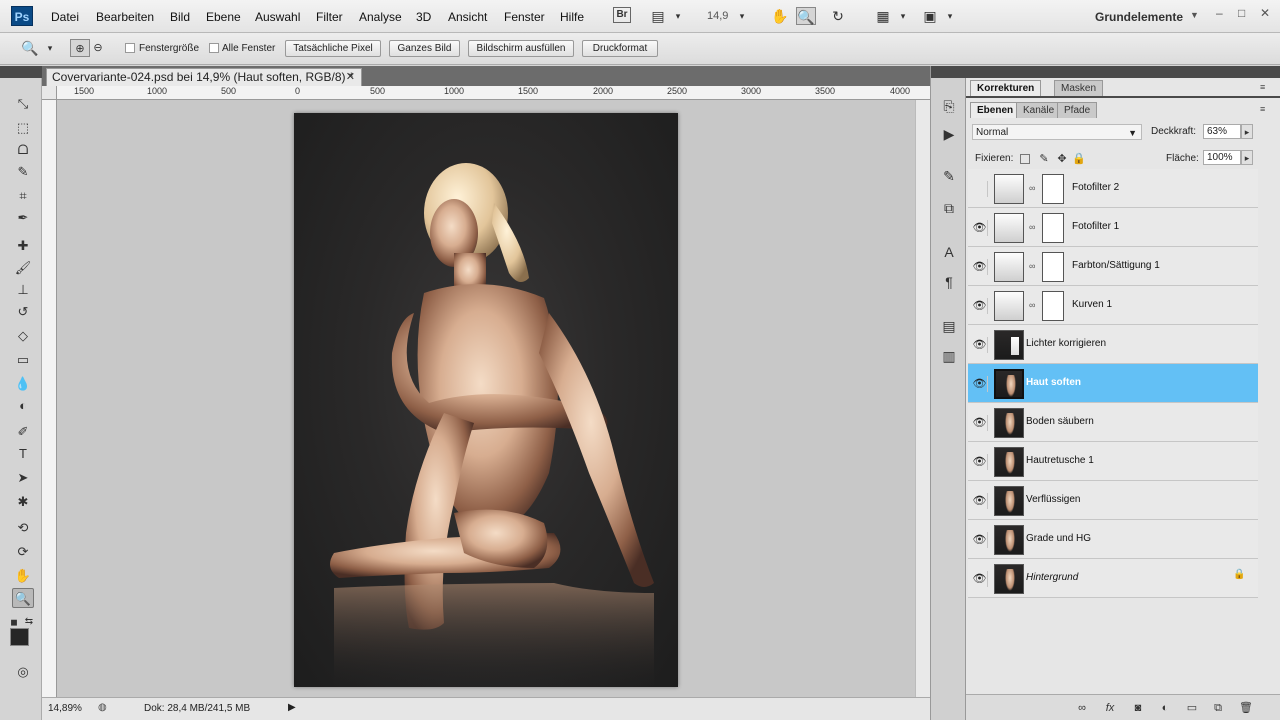  I want to click on close-window-icon: ✕, so click(1265, 13).